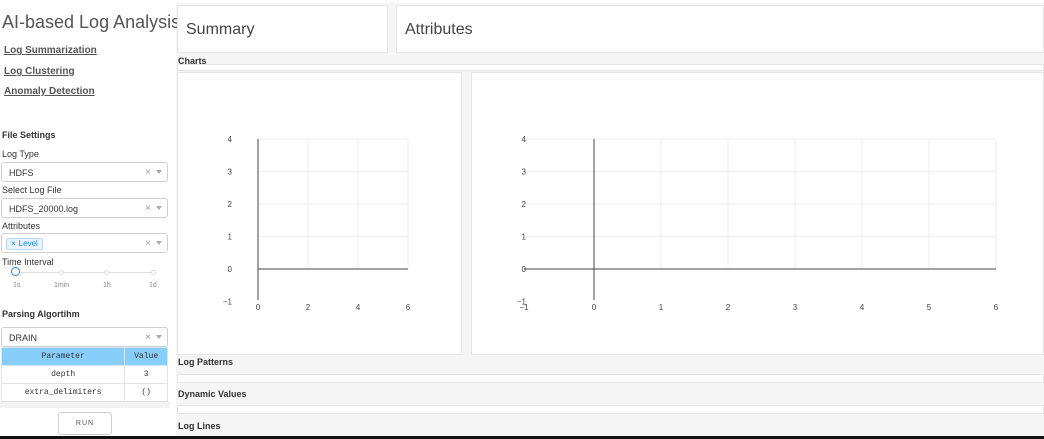 The height and width of the screenshot is (439, 1044). What do you see at coordinates (63, 374) in the screenshot?
I see `param-name-cell: depth` at bounding box center [63, 374].